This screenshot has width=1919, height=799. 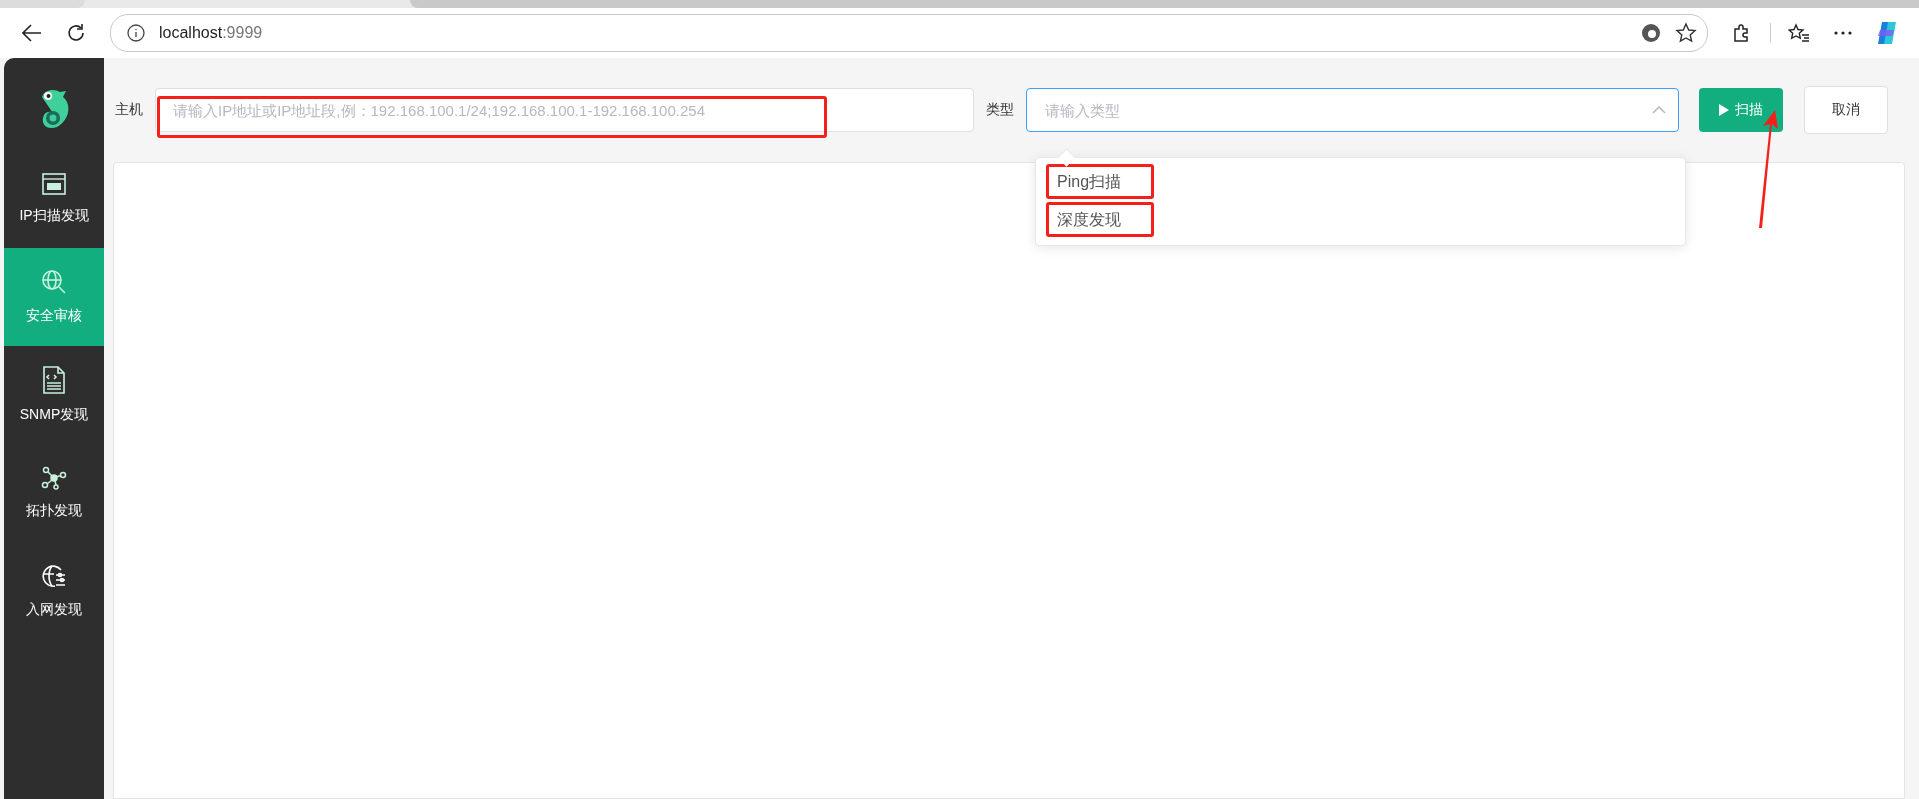 What do you see at coordinates (129, 110) in the screenshot?
I see `host-label: 主机` at bounding box center [129, 110].